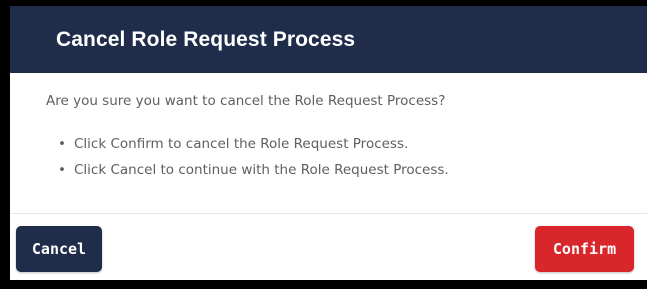 The image size is (647, 289). Describe the element at coordinates (328, 213) in the screenshot. I see `footer-divider` at that location.